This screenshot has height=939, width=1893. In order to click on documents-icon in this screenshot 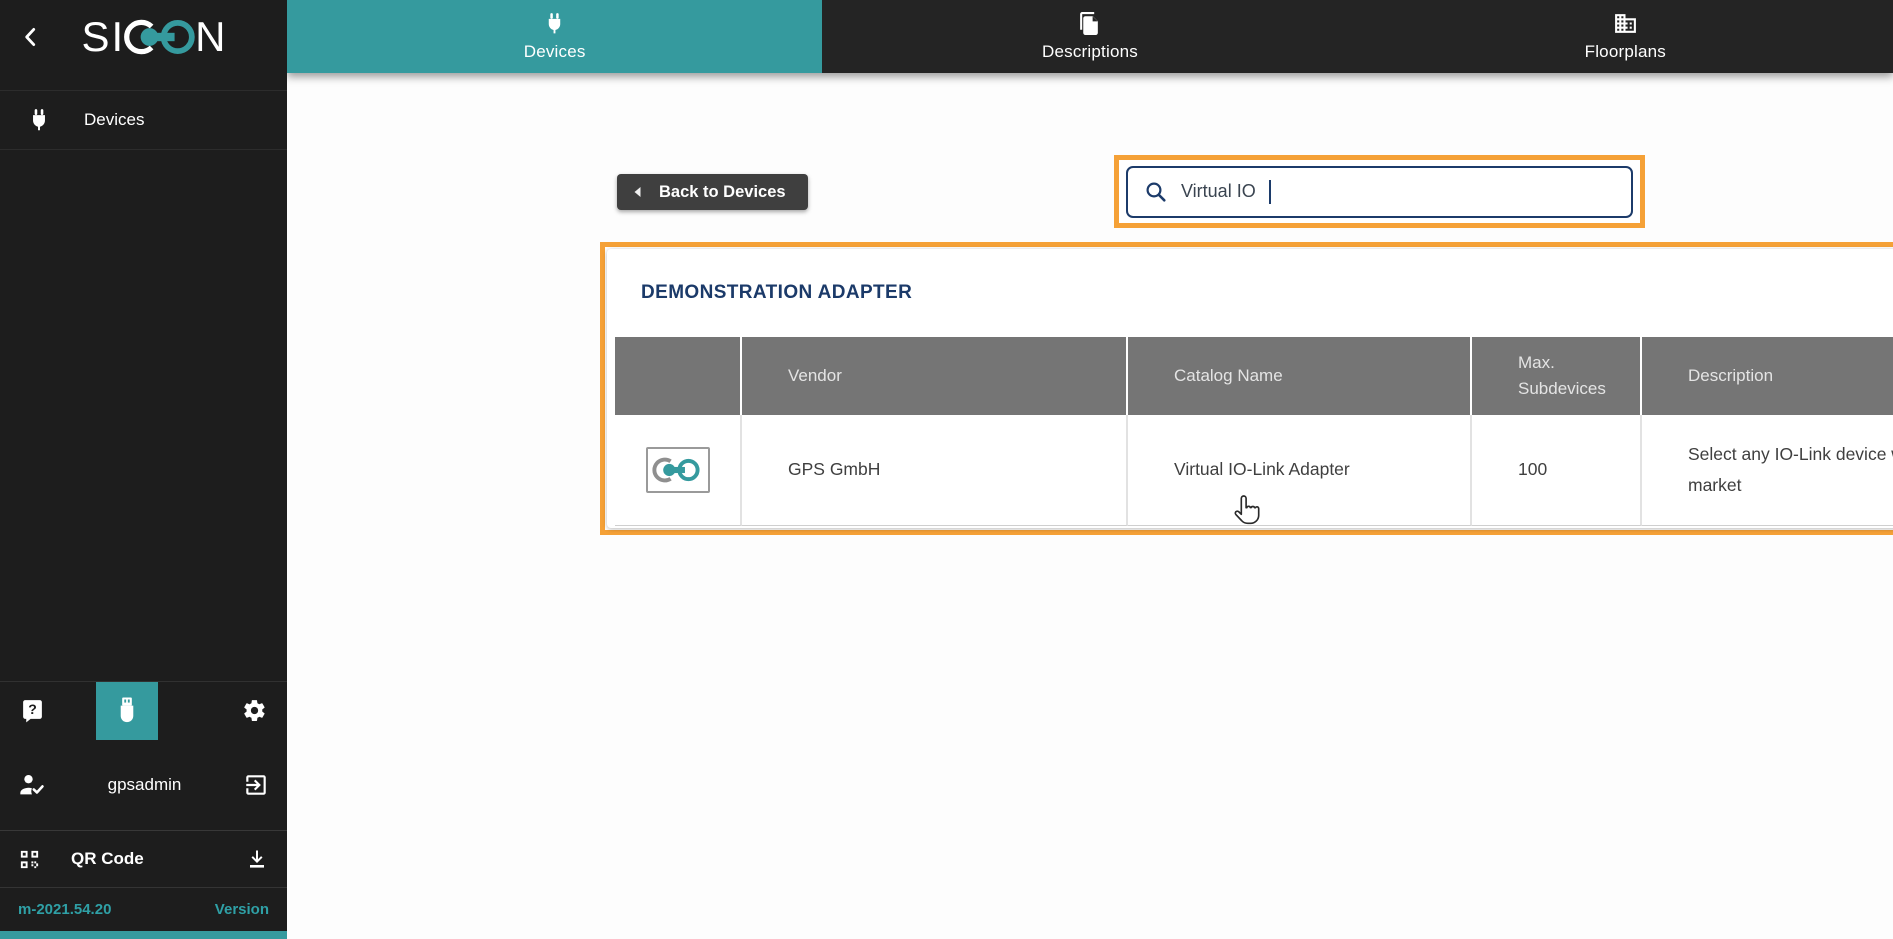, I will do `click(1089, 23)`.